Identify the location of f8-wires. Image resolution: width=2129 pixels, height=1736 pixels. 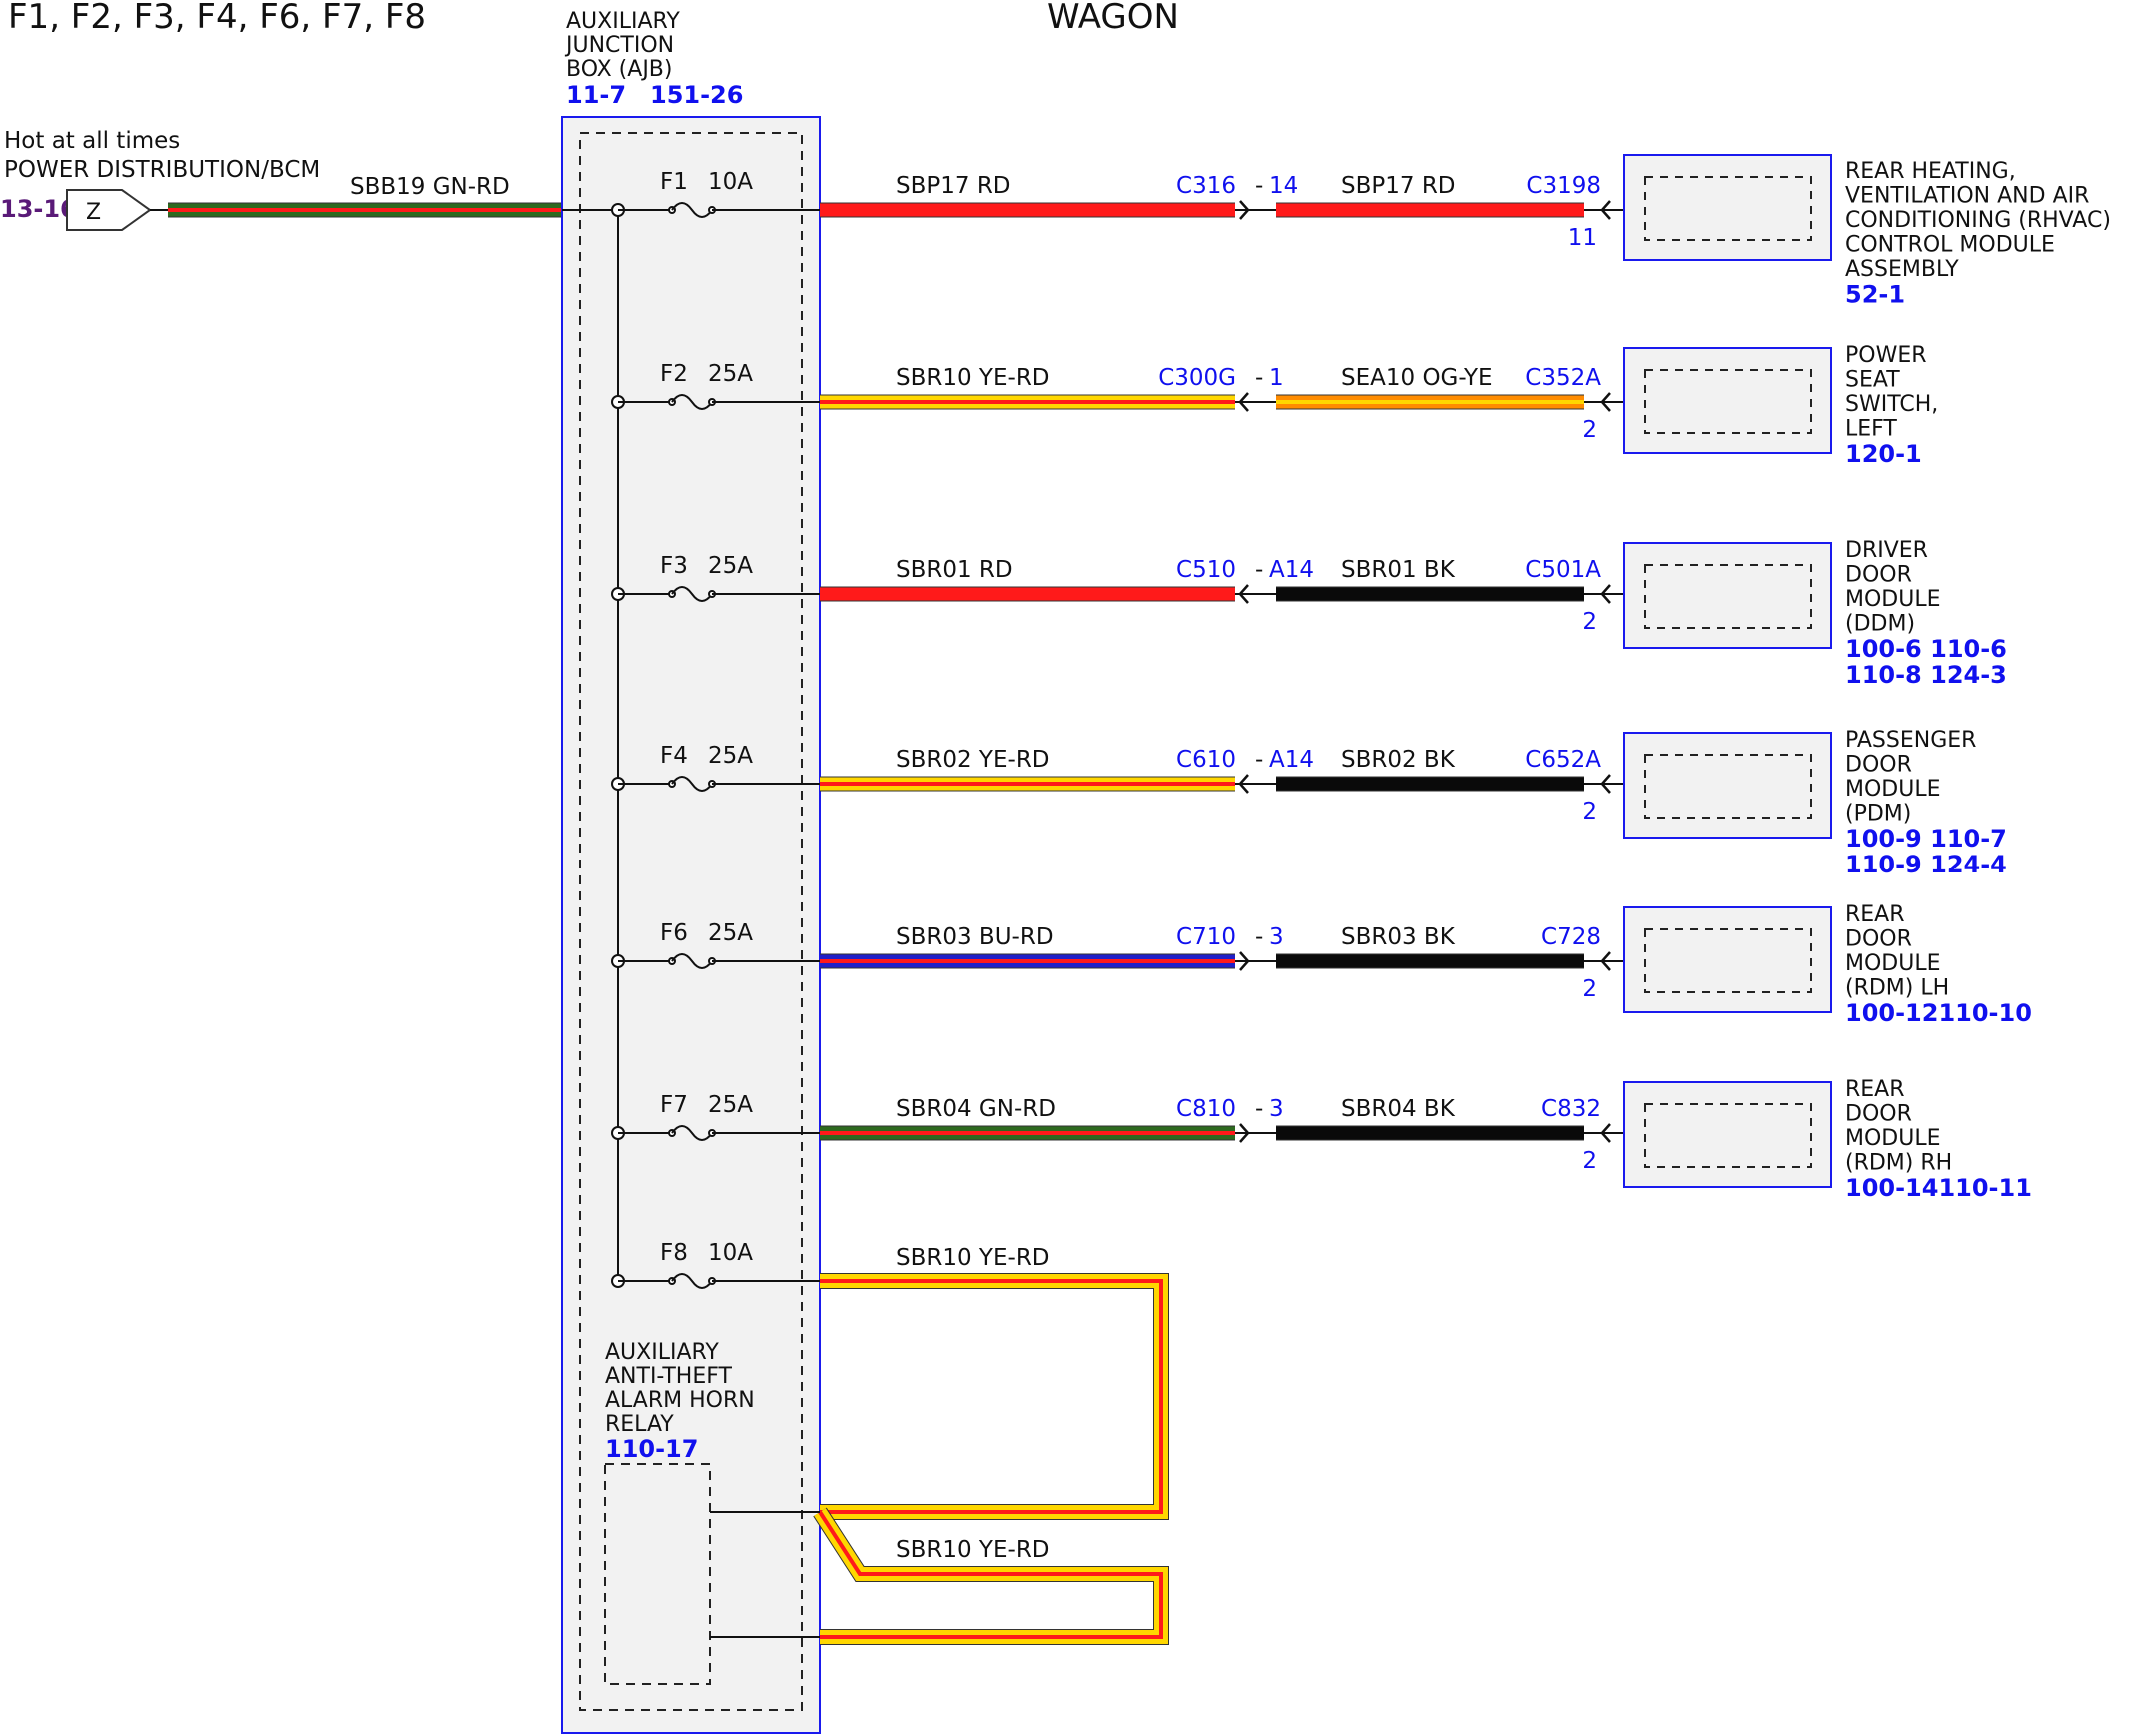
(991, 1459).